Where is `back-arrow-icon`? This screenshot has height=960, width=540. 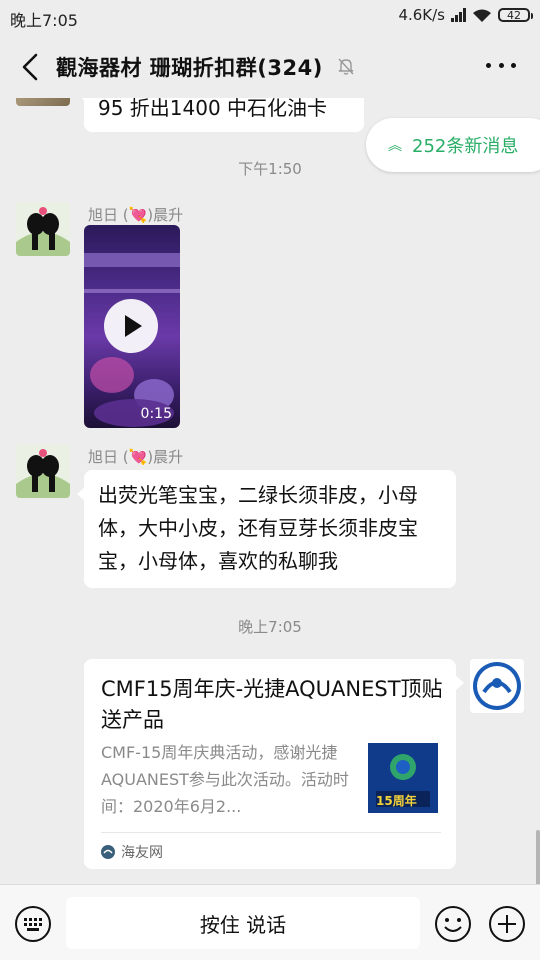 back-arrow-icon is located at coordinates (31, 67).